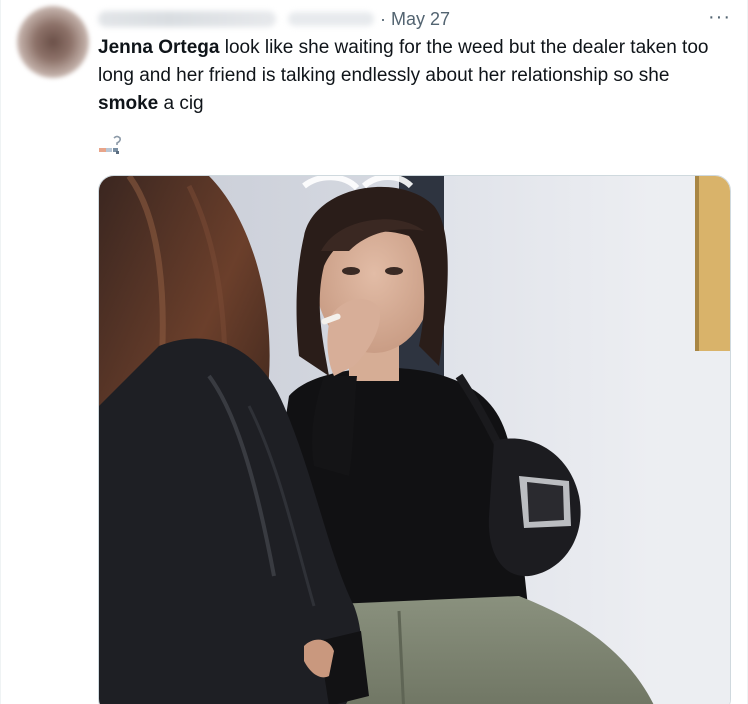 The height and width of the screenshot is (704, 748). Describe the element at coordinates (421, 18) in the screenshot. I see `date-label: May 27` at that location.